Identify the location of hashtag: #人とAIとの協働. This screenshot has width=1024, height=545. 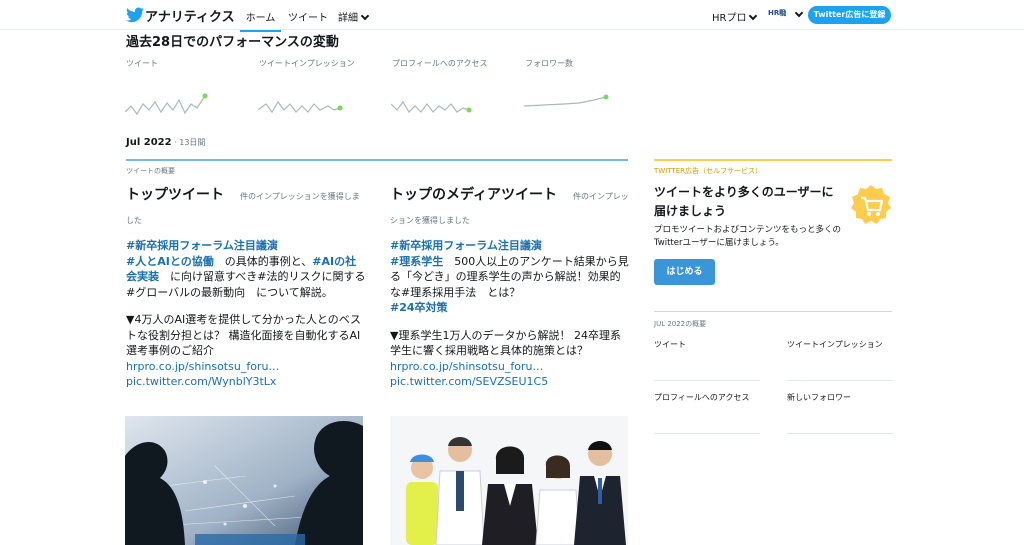
(170, 261).